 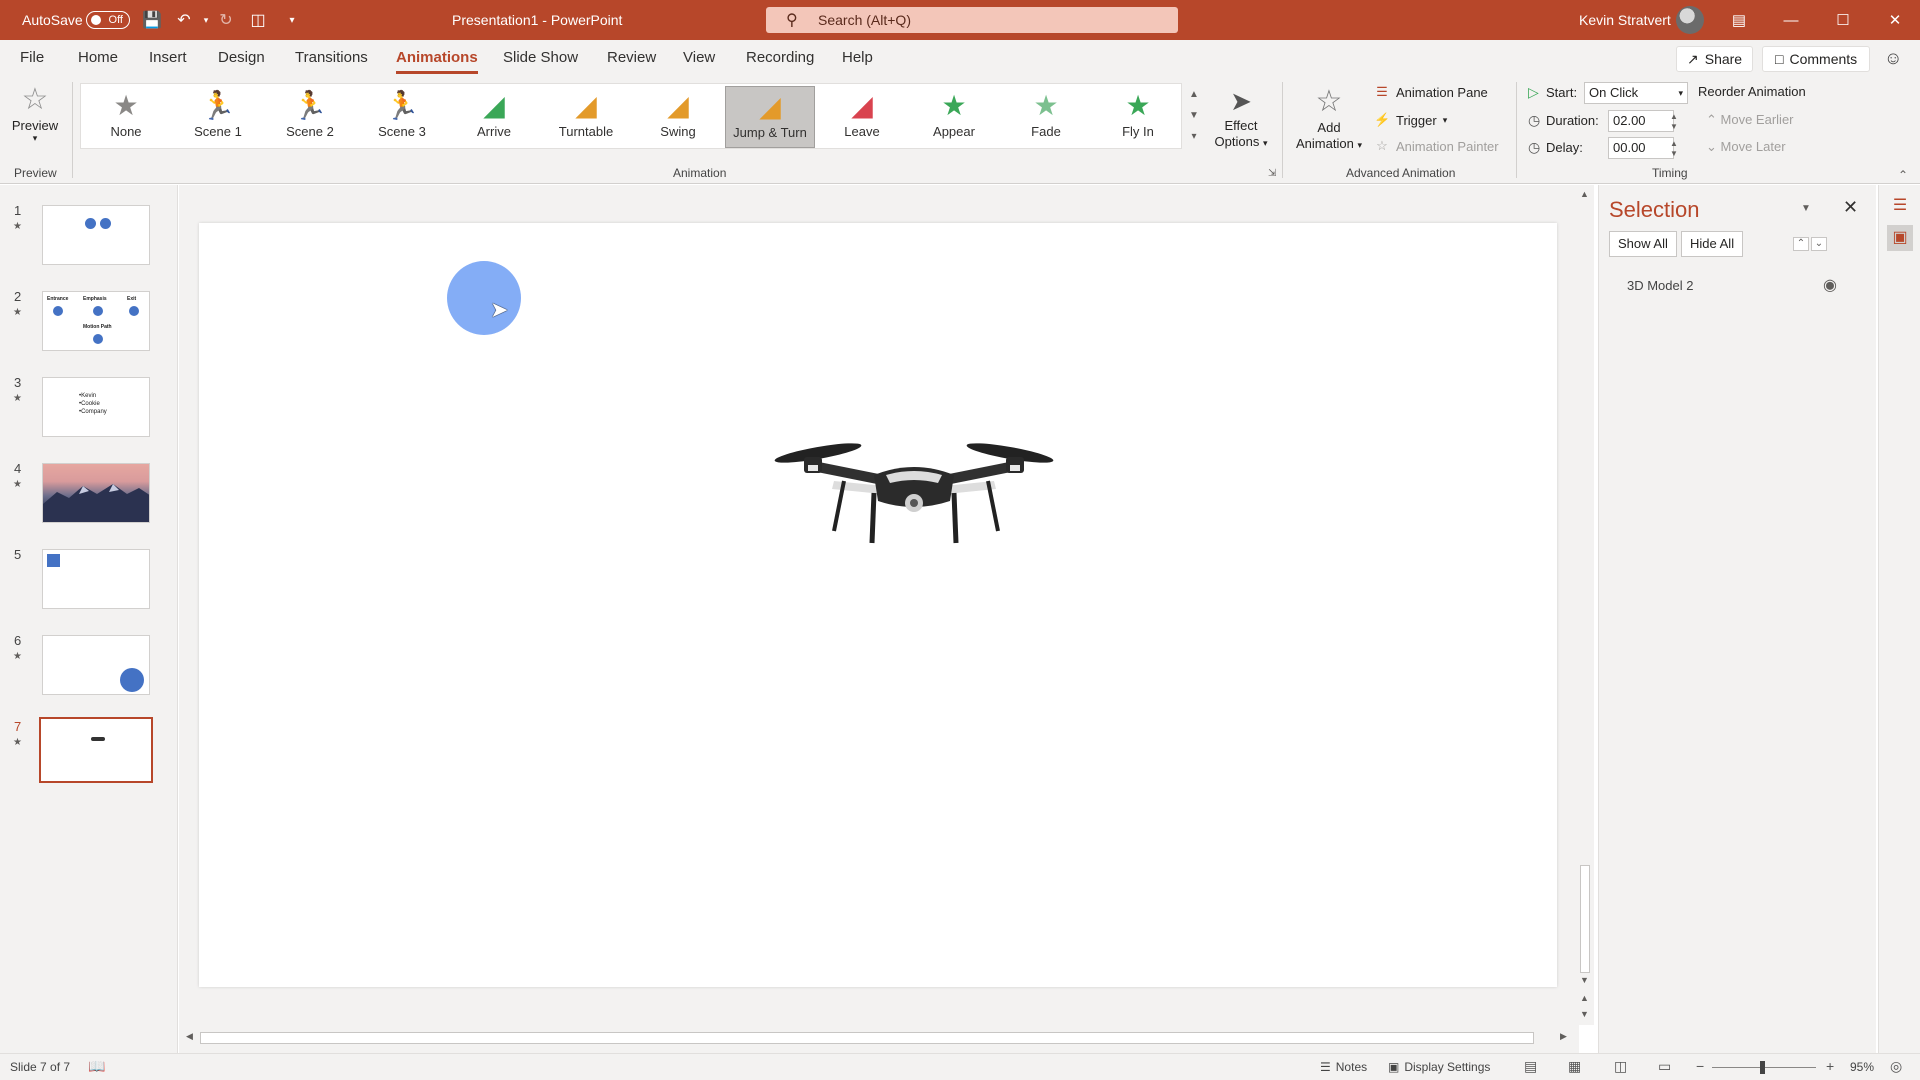 I want to click on tab-insert: Insert, so click(x=168, y=57).